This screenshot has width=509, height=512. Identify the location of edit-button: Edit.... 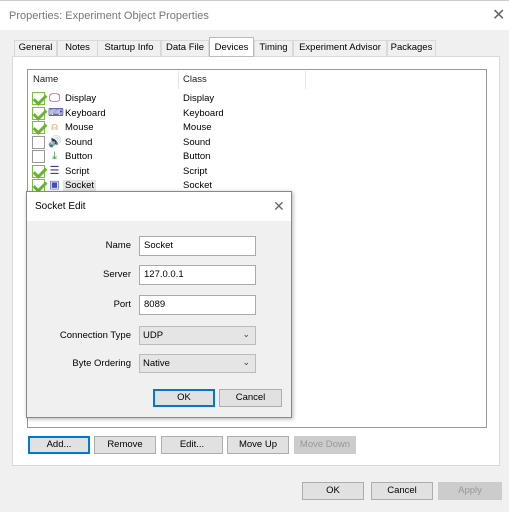
(192, 445).